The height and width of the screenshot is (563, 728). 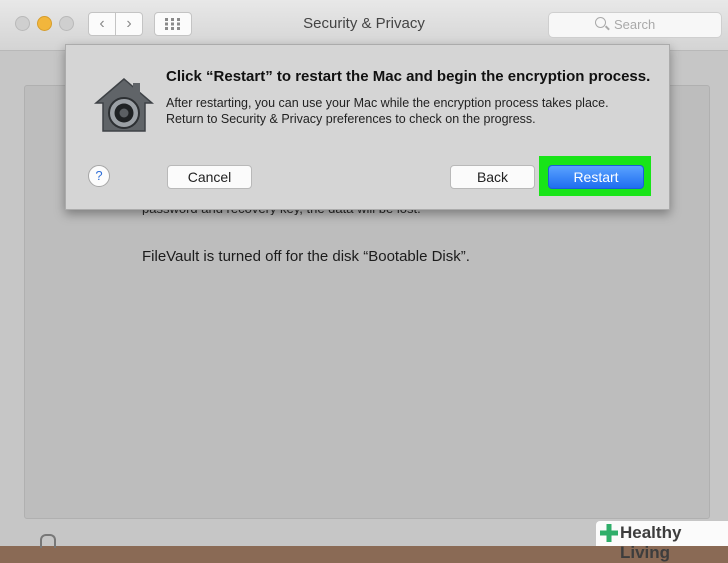 What do you see at coordinates (99, 176) in the screenshot?
I see `help-button: ?` at bounding box center [99, 176].